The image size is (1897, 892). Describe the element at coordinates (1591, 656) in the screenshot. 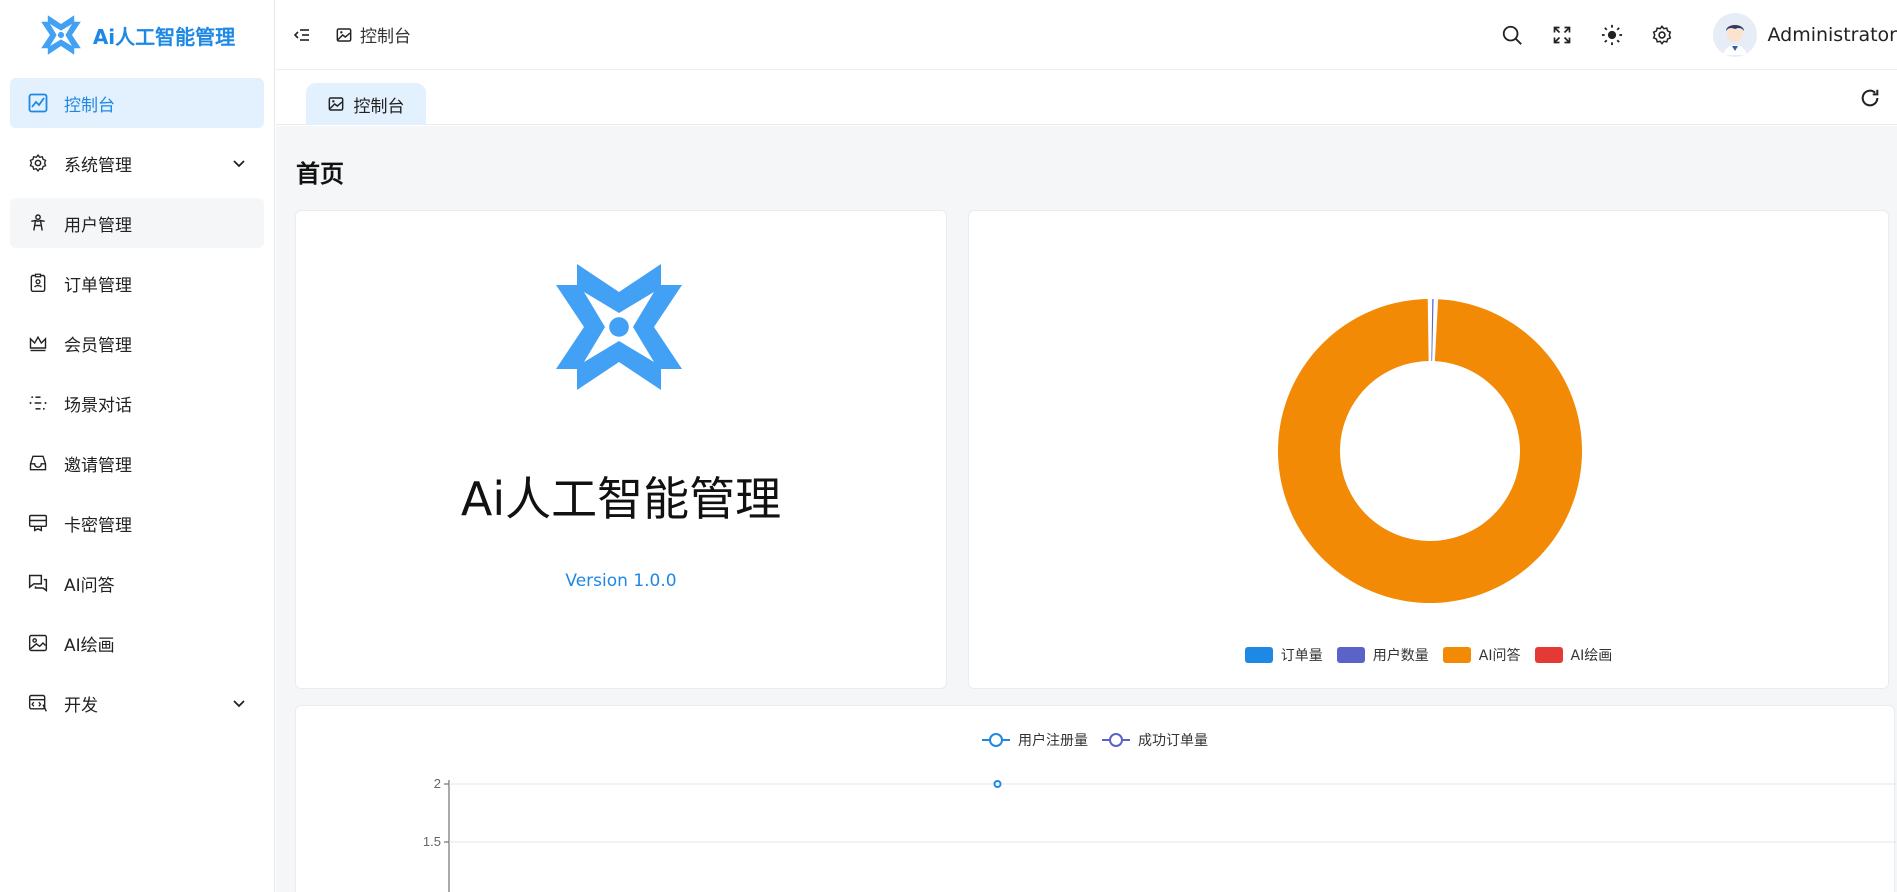

I see `legend-label: AI绘画` at that location.